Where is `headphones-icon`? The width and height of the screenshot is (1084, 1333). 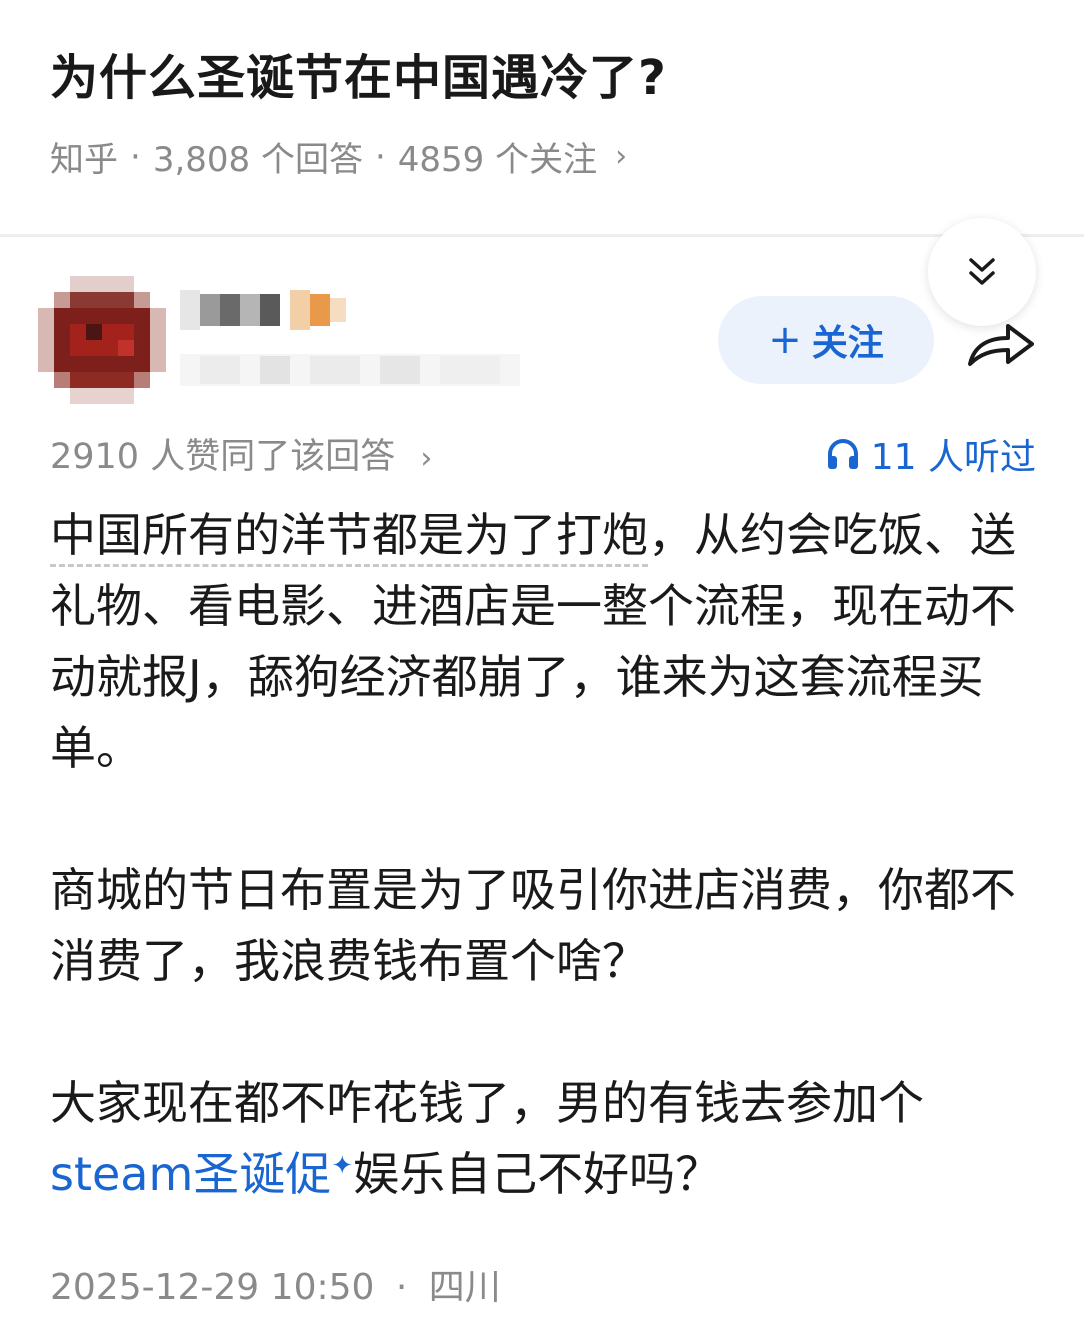
headphones-icon is located at coordinates (842, 454).